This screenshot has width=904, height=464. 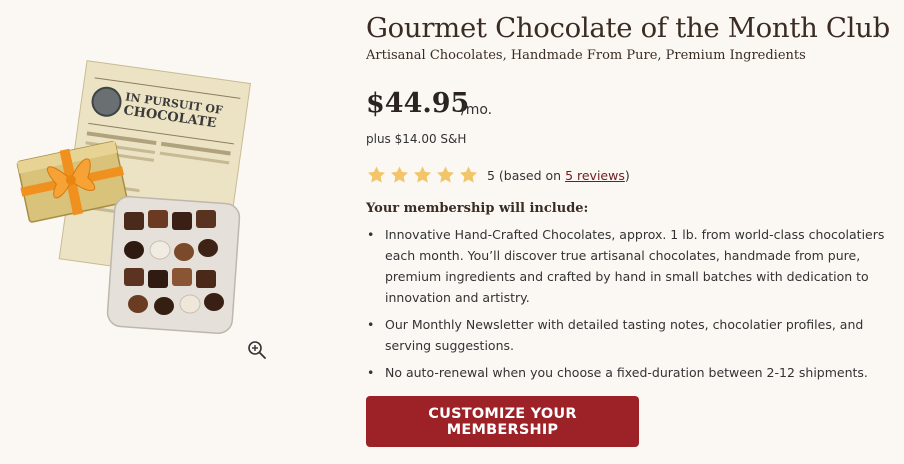 I want to click on price-period: /mo., so click(x=477, y=110).